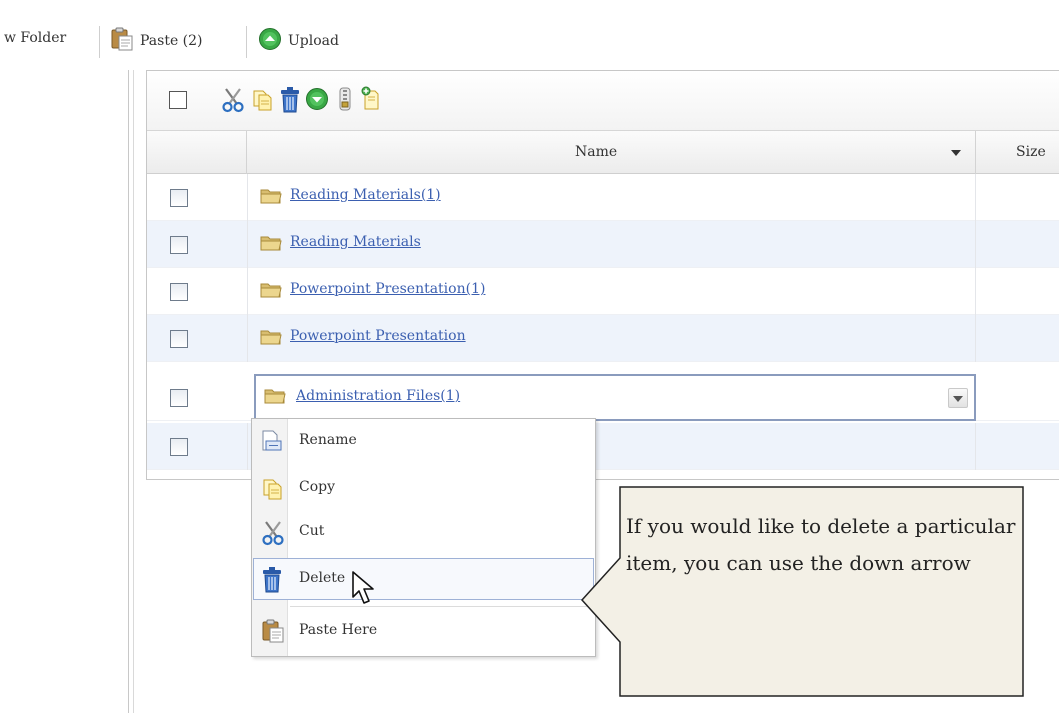 This screenshot has height=713, width=1059. I want to click on folder-link: Administration Files(1), so click(378, 396).